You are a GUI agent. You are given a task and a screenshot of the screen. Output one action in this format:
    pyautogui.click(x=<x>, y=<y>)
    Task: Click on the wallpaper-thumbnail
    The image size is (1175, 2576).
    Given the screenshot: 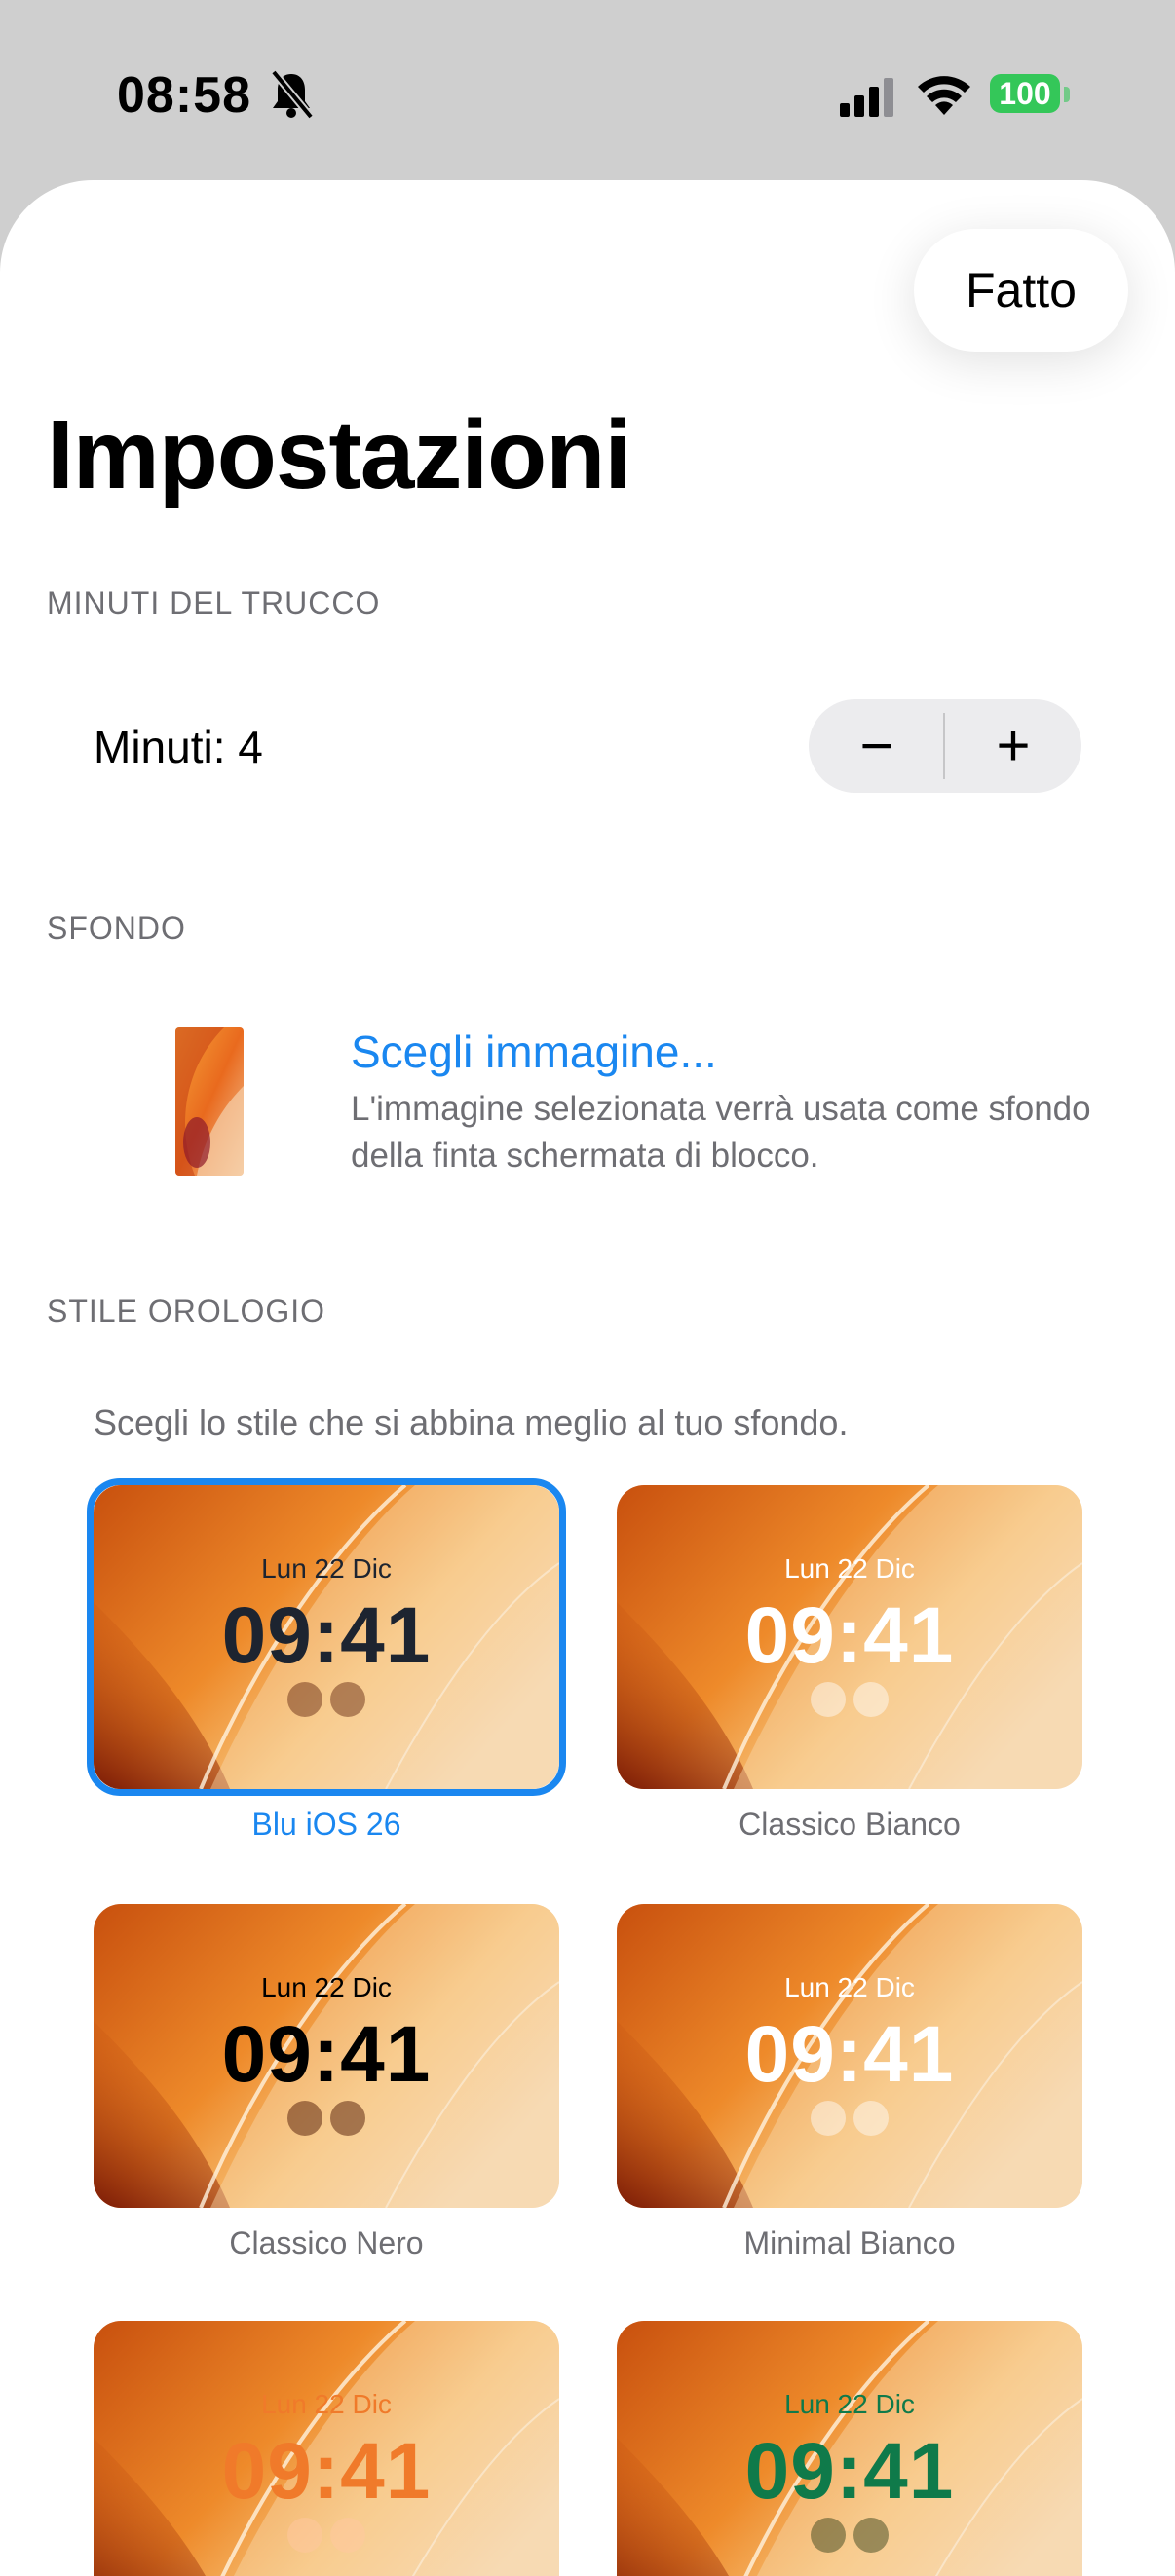 What is the action you would take?
    pyautogui.click(x=209, y=1101)
    